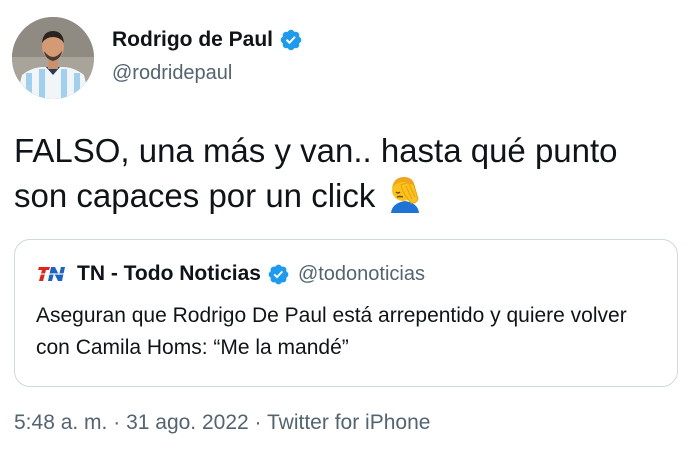 Image resolution: width=692 pixels, height=454 pixels. What do you see at coordinates (348, 422) in the screenshot?
I see `tweet-source-link: Twitter for iPhone` at bounding box center [348, 422].